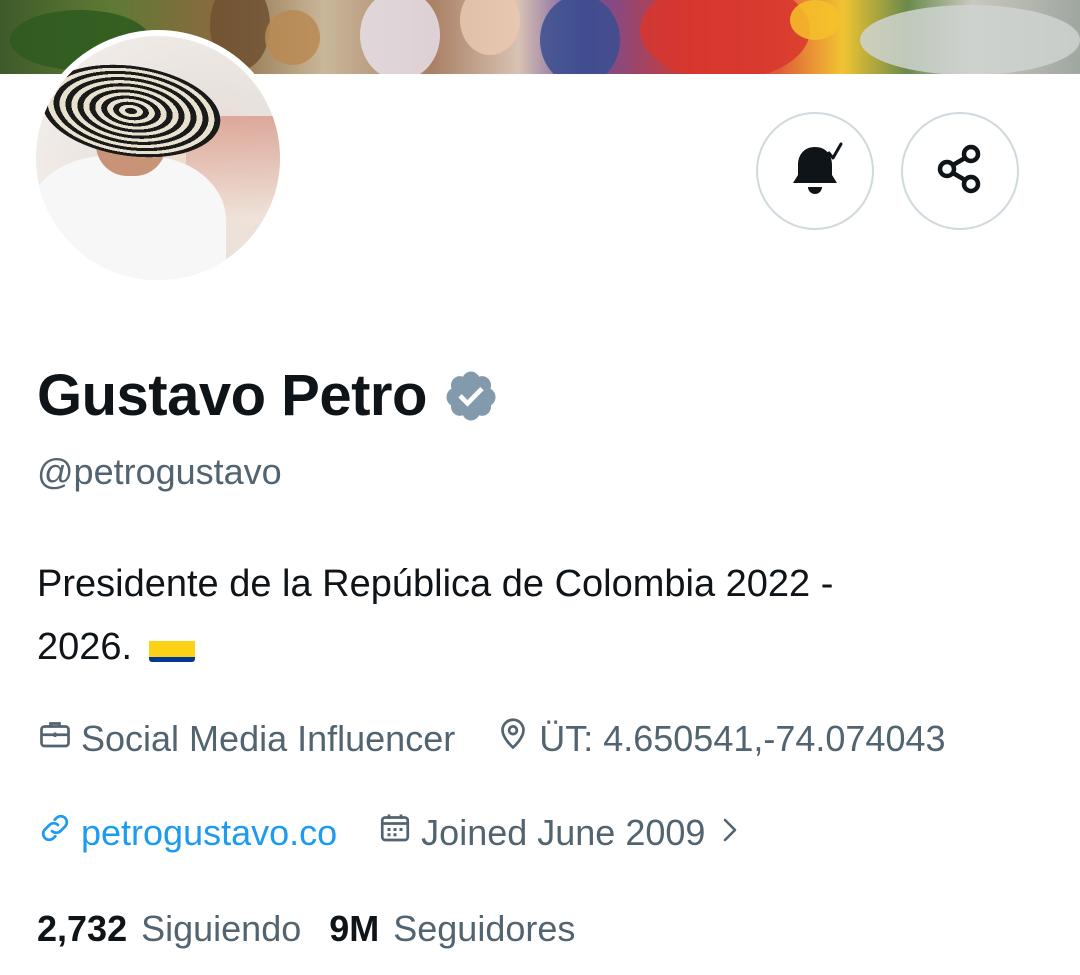 Image resolution: width=1080 pixels, height=975 pixels. I want to click on followers-count: 9M, so click(354, 928).